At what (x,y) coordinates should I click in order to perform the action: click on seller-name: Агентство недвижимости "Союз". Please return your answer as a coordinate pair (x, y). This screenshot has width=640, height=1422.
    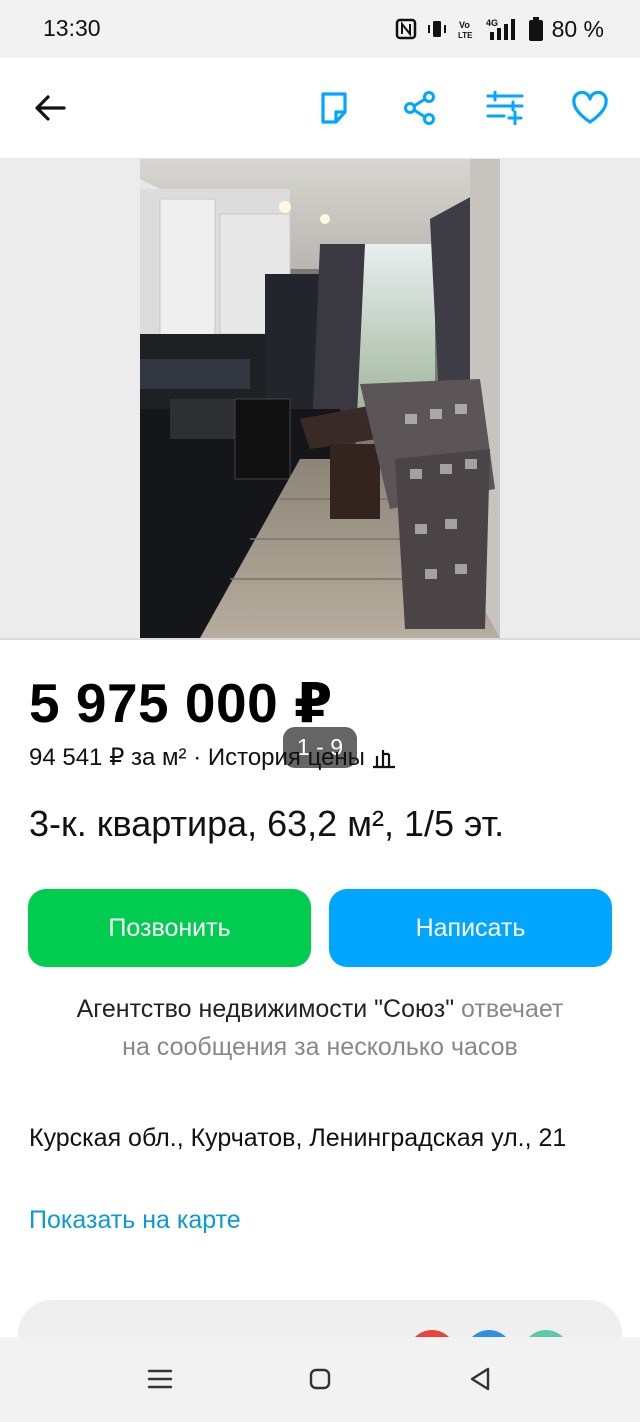
    Looking at the image, I should click on (265, 1009).